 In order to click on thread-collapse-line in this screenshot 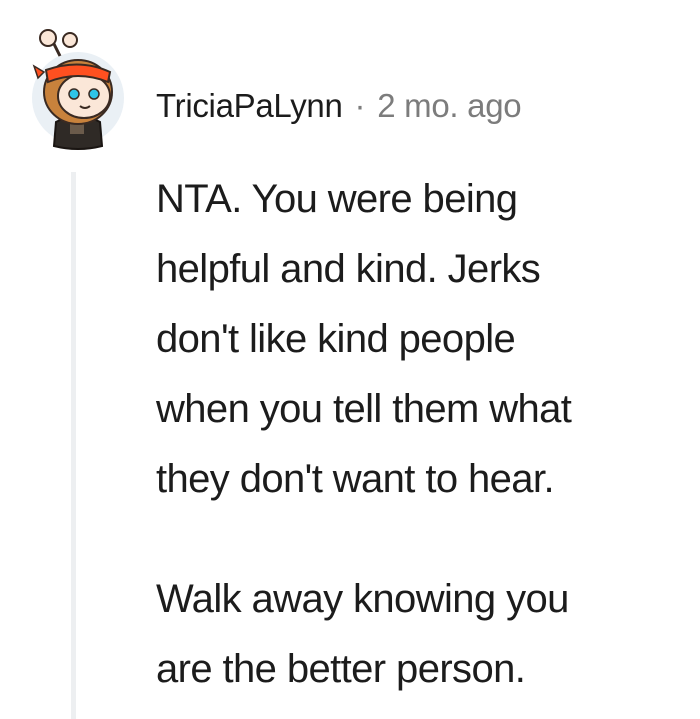, I will do `click(73, 445)`.